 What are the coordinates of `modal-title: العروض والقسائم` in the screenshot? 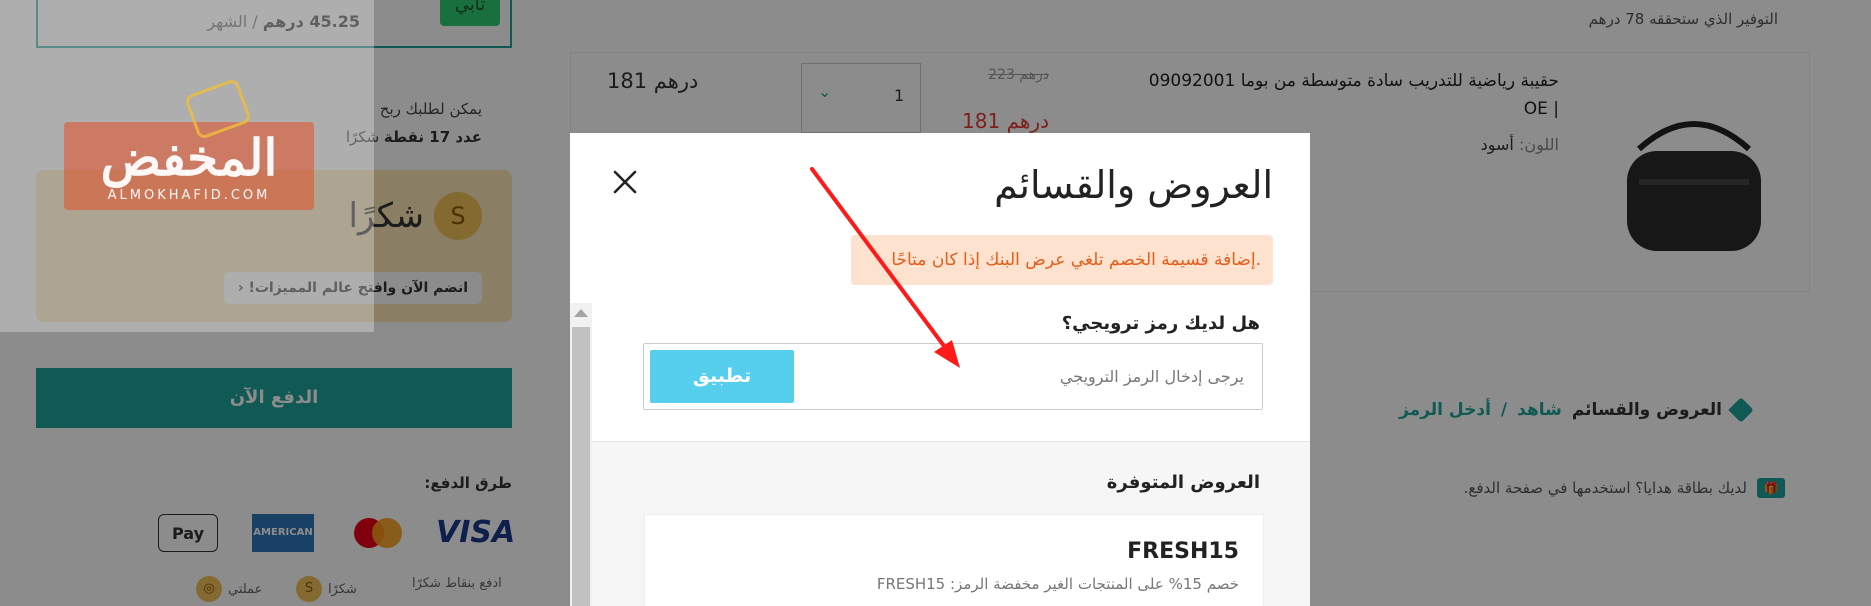 It's located at (1133, 185).